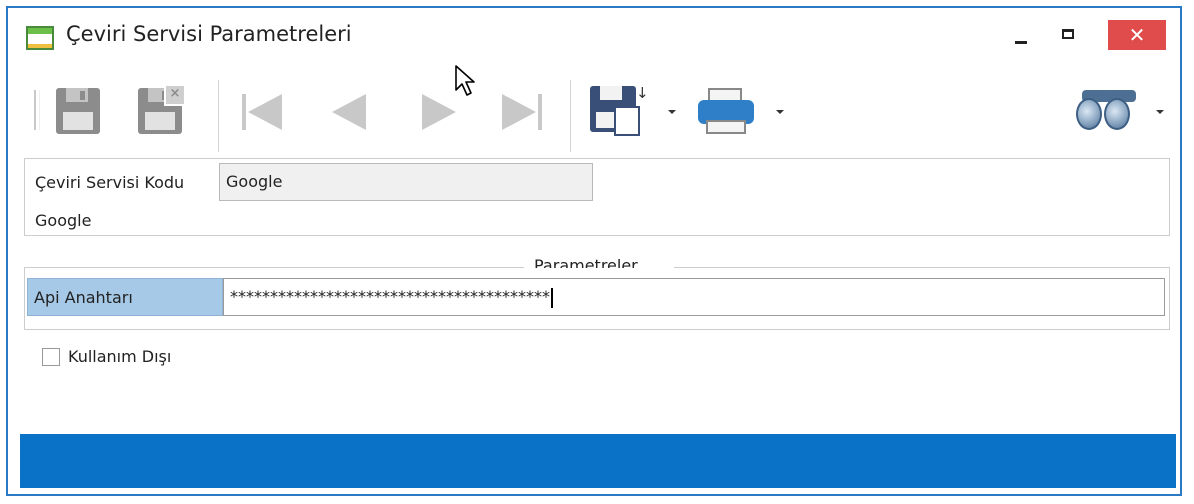  Describe the element at coordinates (594, 36) in the screenshot. I see `title-bar: Çeviri Servisi Parametreleri ✕` at that location.